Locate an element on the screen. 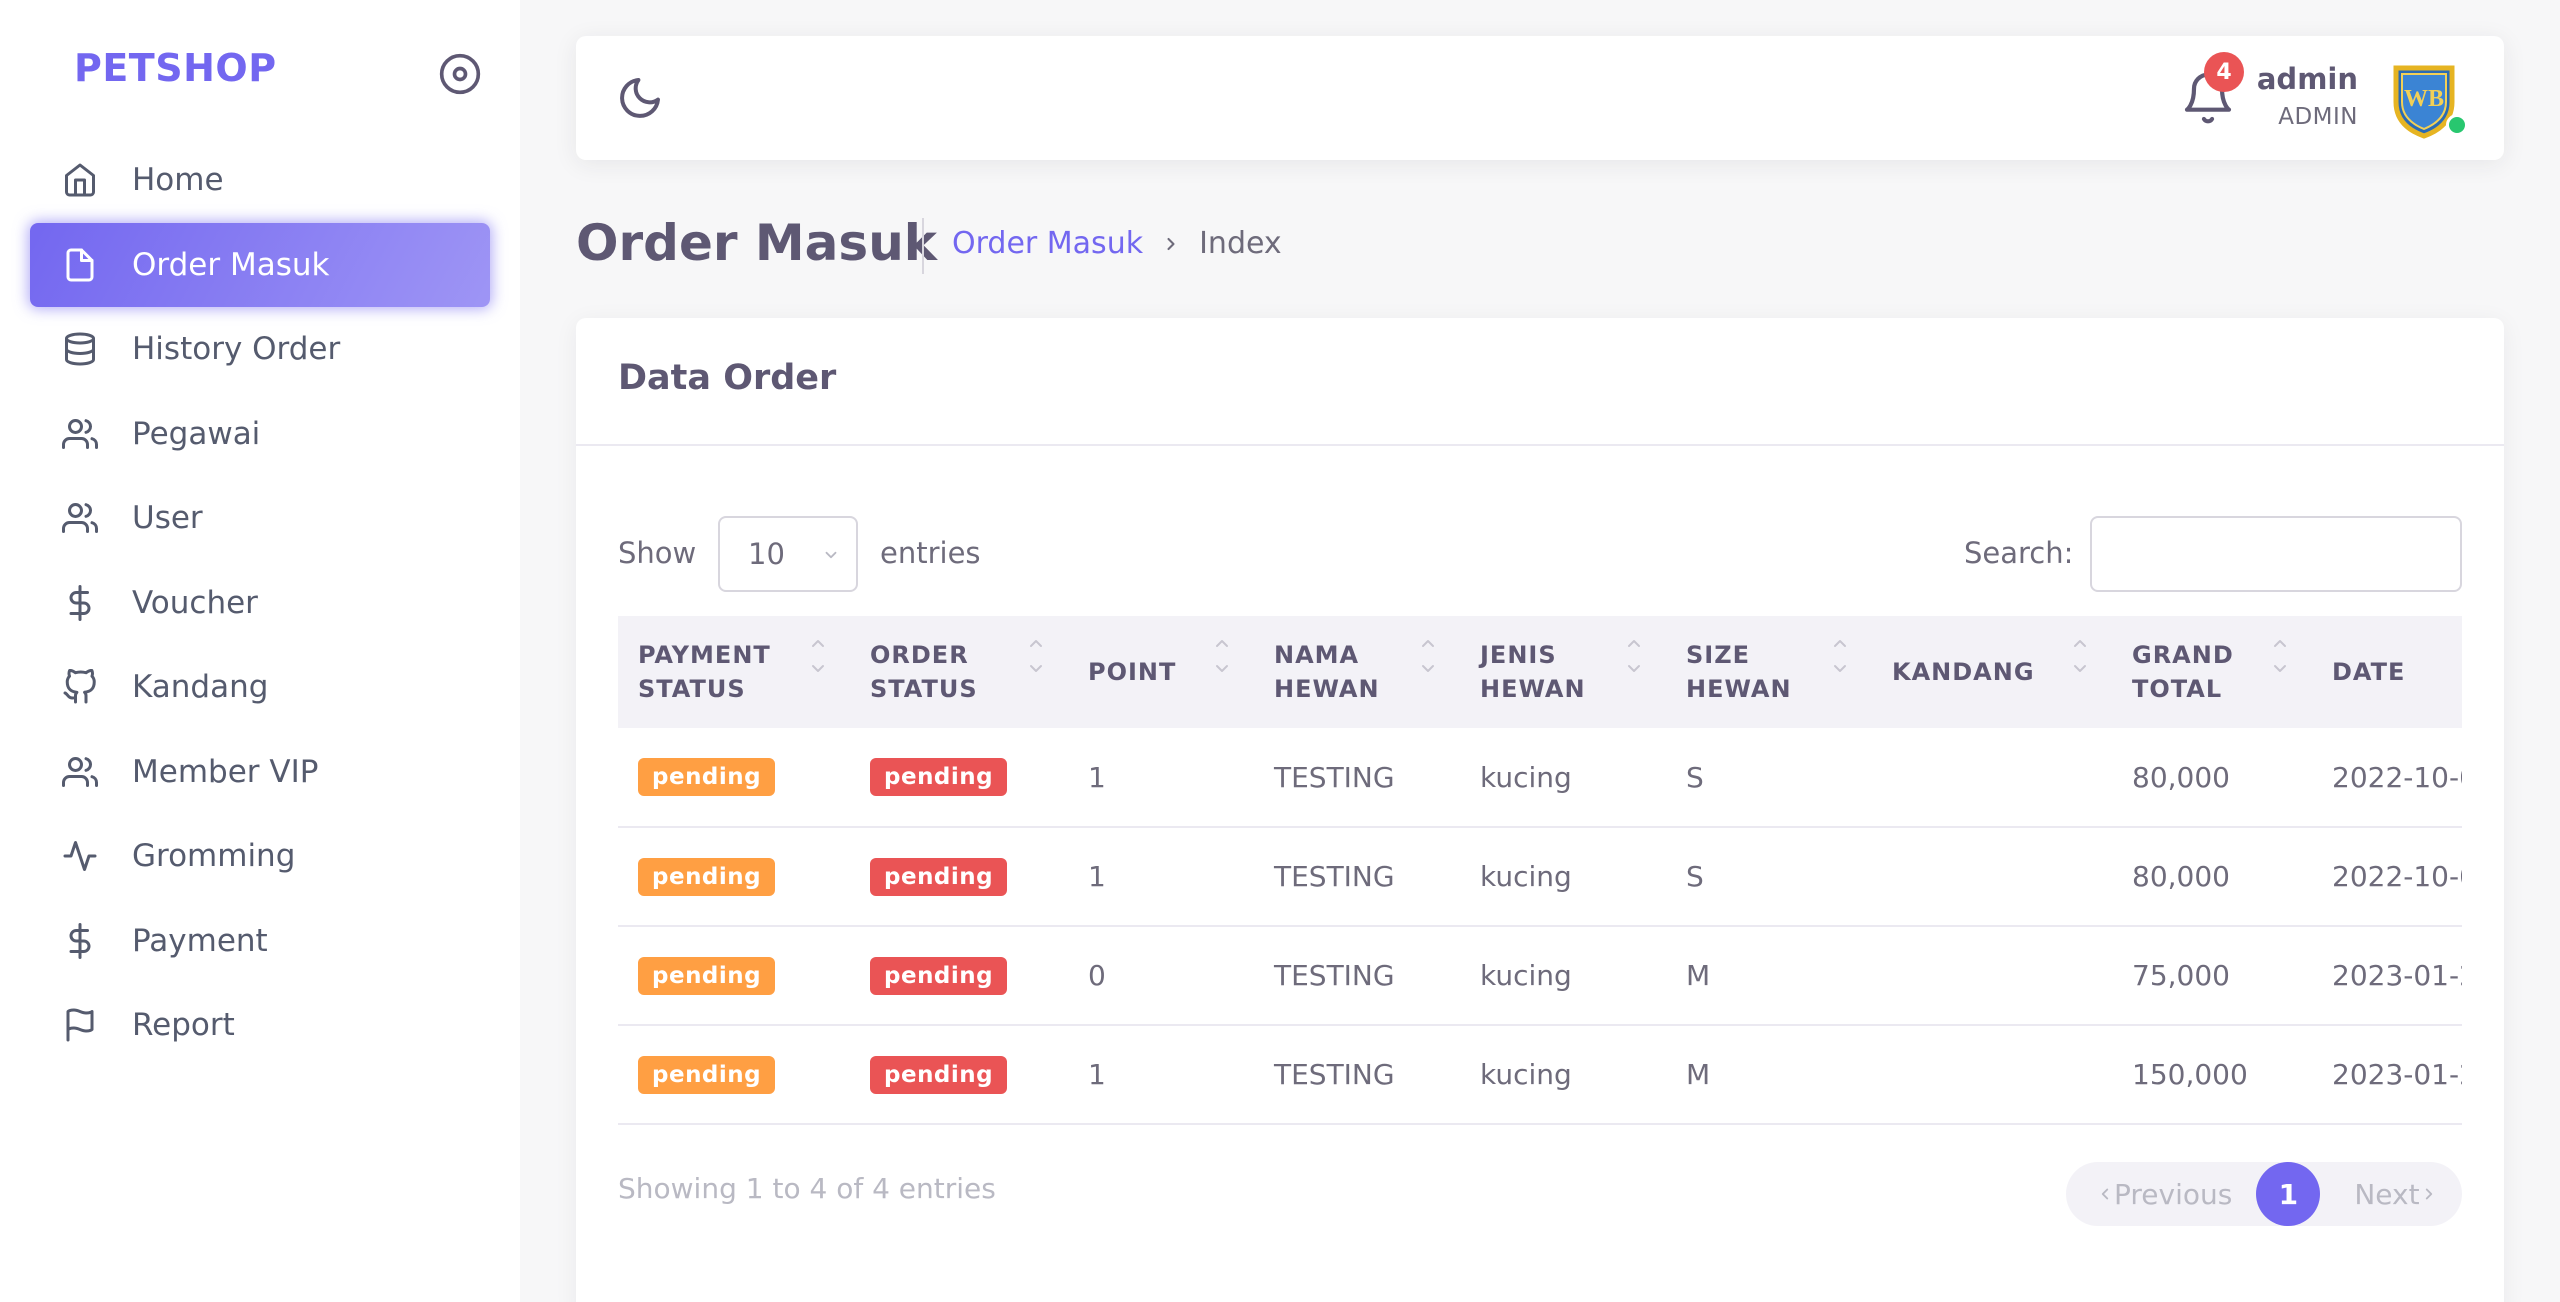  column-header-label: PAYMENT STATUS is located at coordinates (704, 672).